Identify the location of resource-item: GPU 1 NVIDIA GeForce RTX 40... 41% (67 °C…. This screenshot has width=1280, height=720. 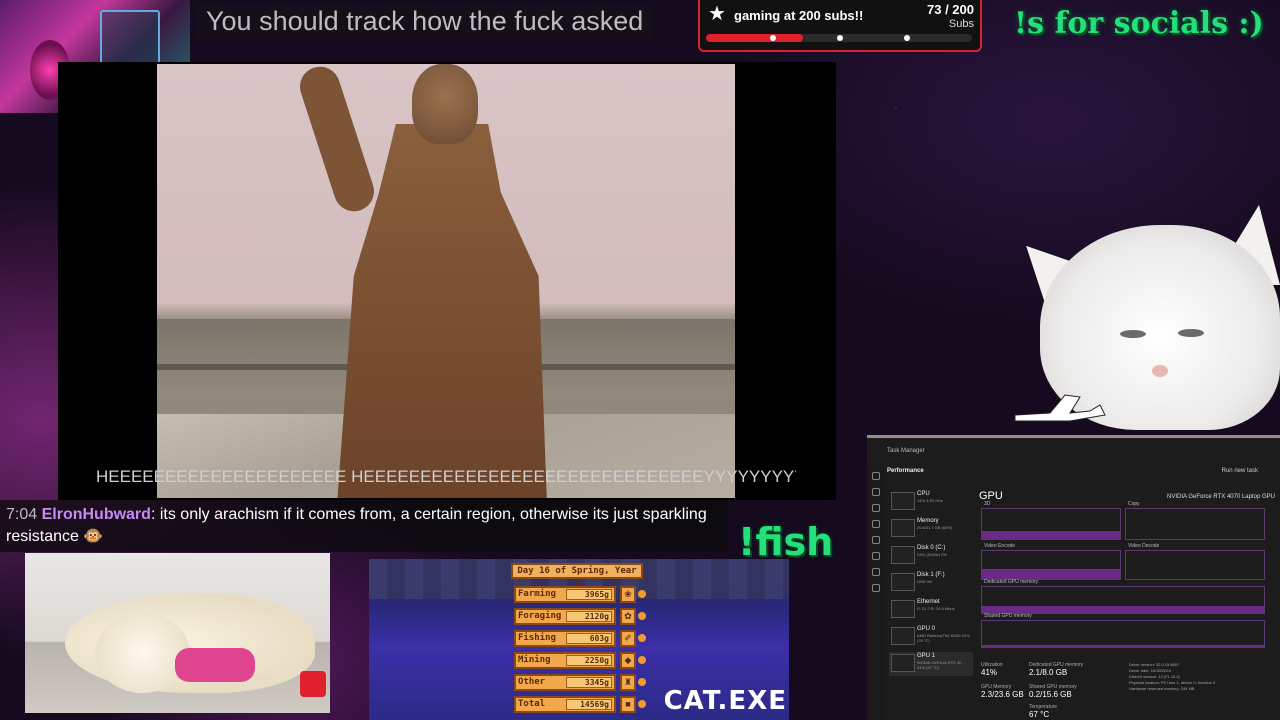
(931, 664).